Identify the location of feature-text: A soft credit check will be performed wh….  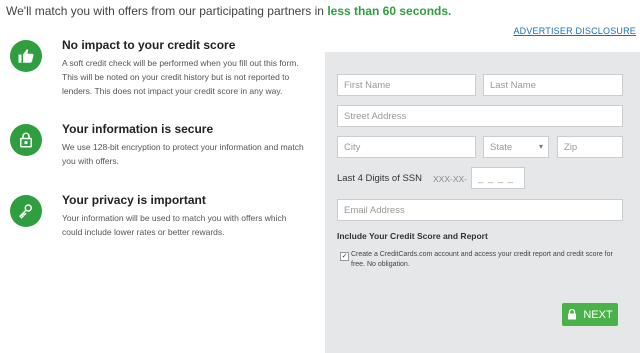
(180, 77).